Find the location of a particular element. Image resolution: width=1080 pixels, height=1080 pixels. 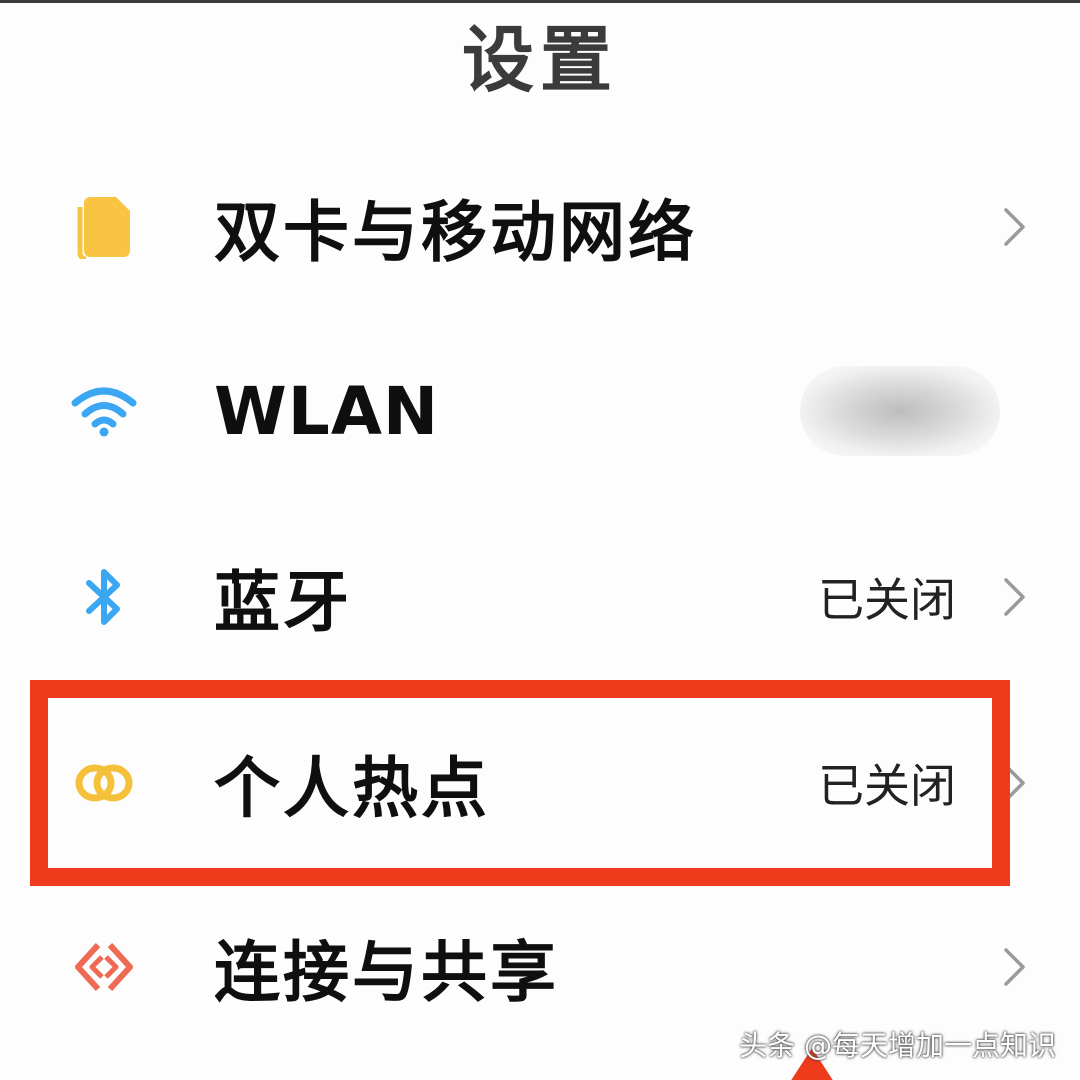

bluetooth-icon is located at coordinates (104, 597).